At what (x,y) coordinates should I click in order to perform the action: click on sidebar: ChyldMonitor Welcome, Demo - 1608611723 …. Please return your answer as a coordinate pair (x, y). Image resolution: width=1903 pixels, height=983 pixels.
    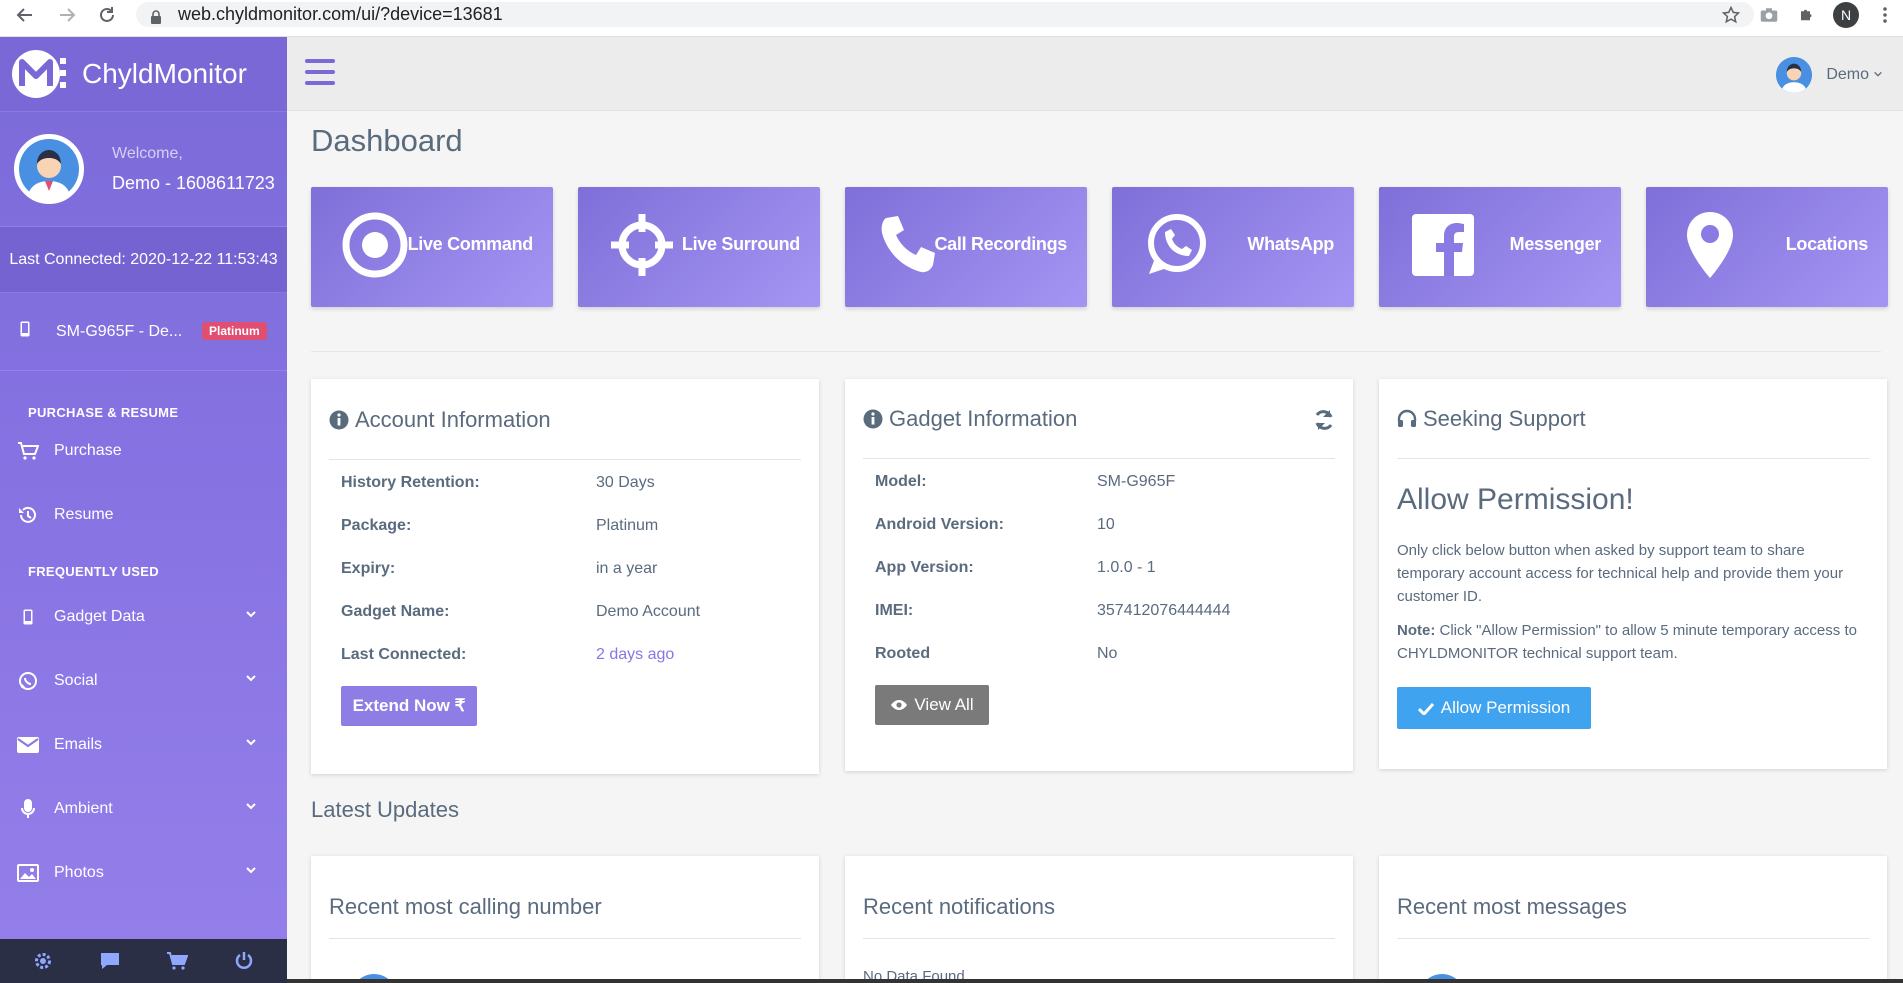
    Looking at the image, I should click on (143, 510).